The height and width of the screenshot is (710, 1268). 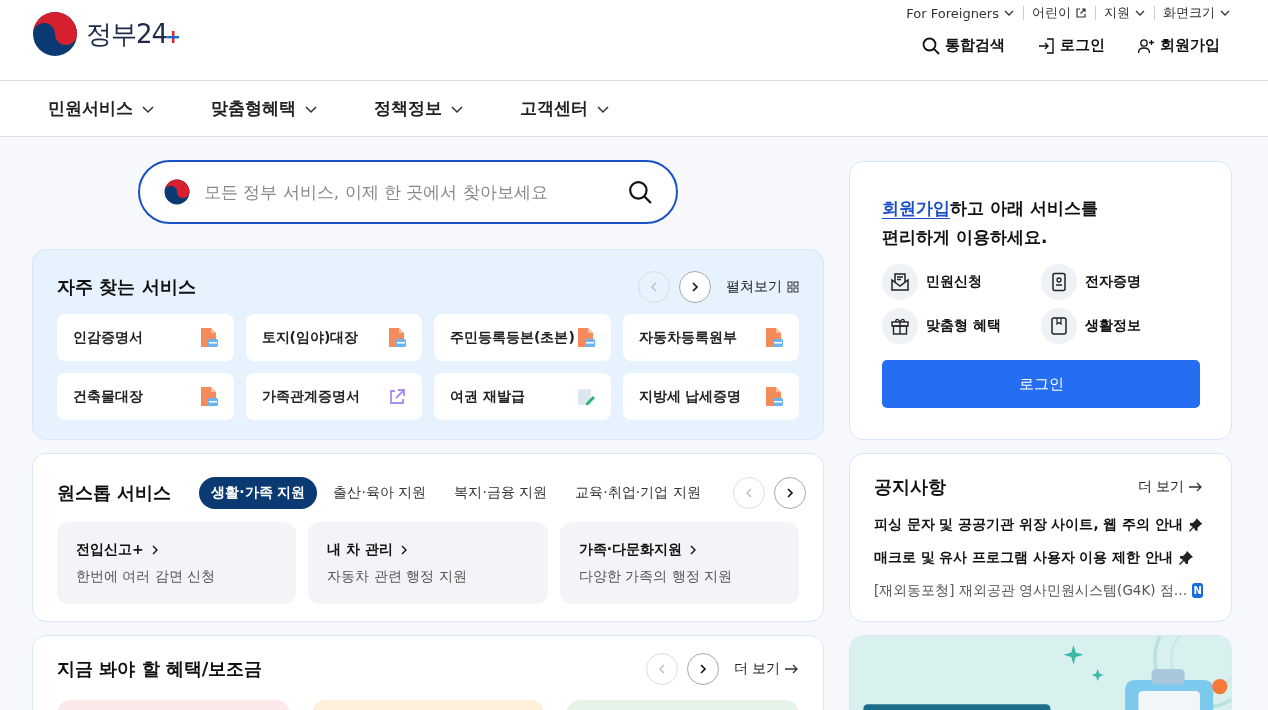 What do you see at coordinates (910, 487) in the screenshot?
I see `section-title: 공지사항` at bounding box center [910, 487].